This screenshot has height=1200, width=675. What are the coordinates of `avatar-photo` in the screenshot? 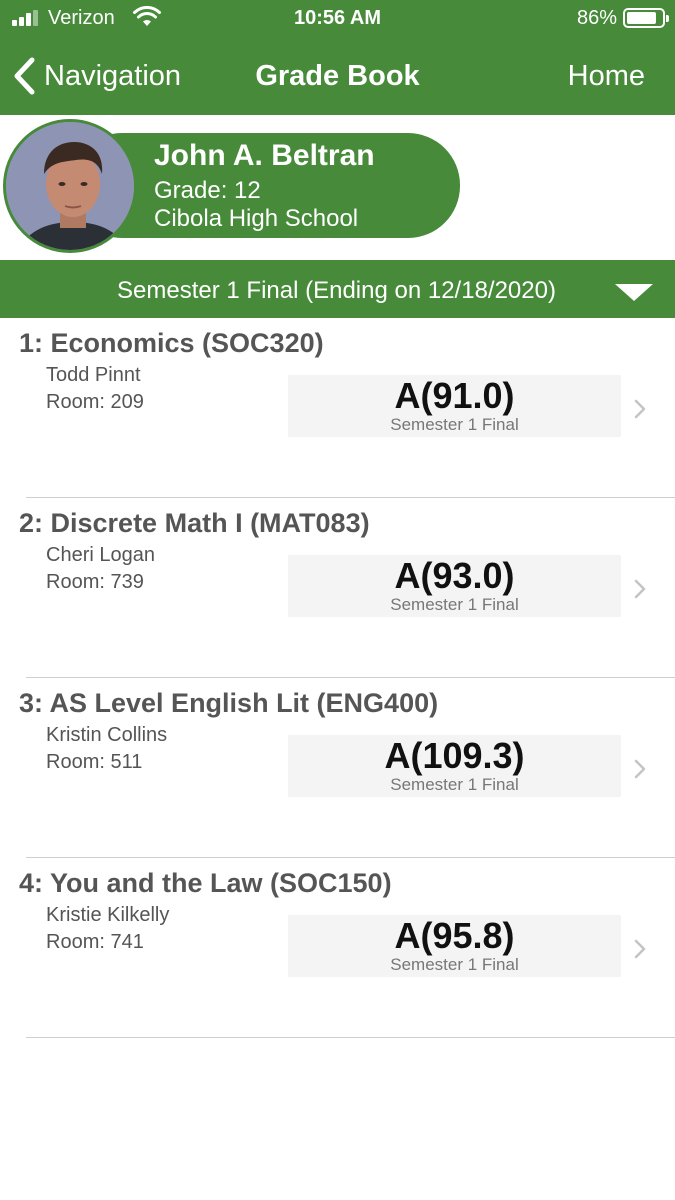 It's located at (70, 186).